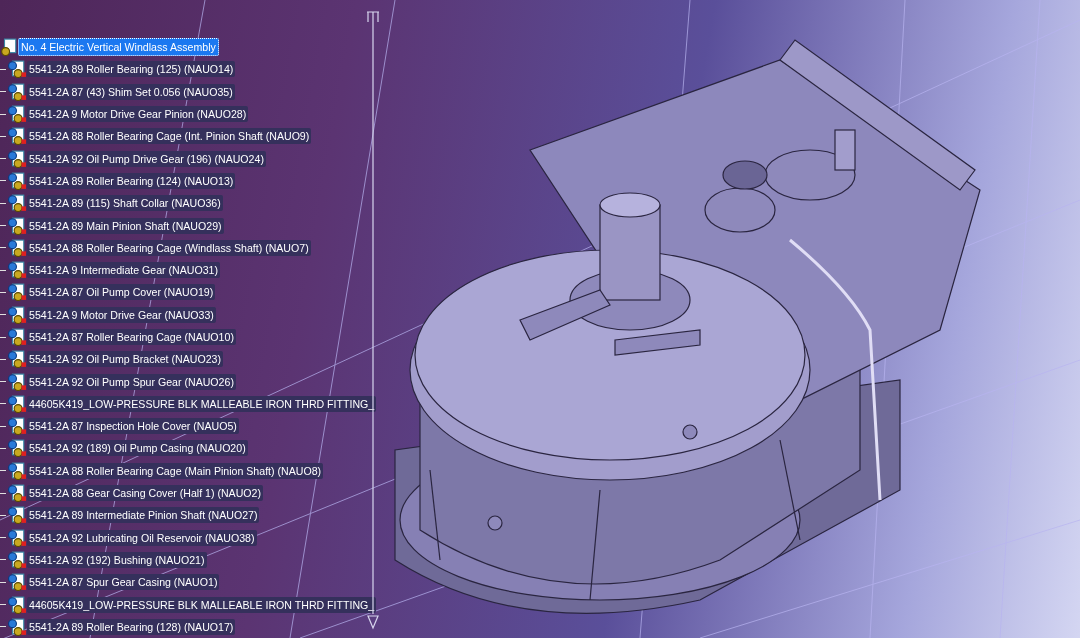  Describe the element at coordinates (131, 180) in the screenshot. I see `part-tree-node: 5541-2A 89 Roller Bearing (124) (NAUO13)` at that location.